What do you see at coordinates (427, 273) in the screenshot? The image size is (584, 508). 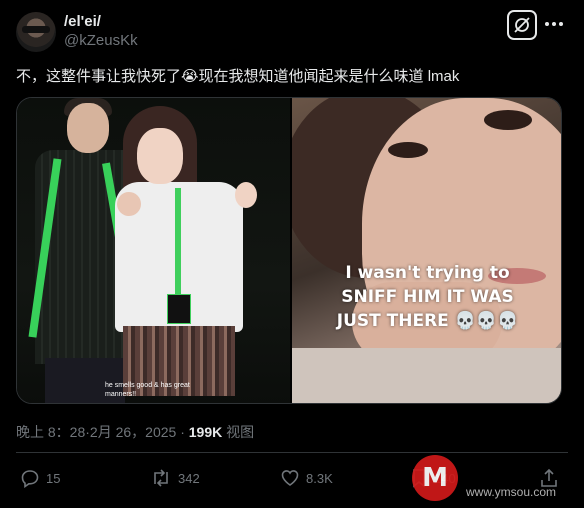 I see `overlay-line: I wasn't trying to` at bounding box center [427, 273].